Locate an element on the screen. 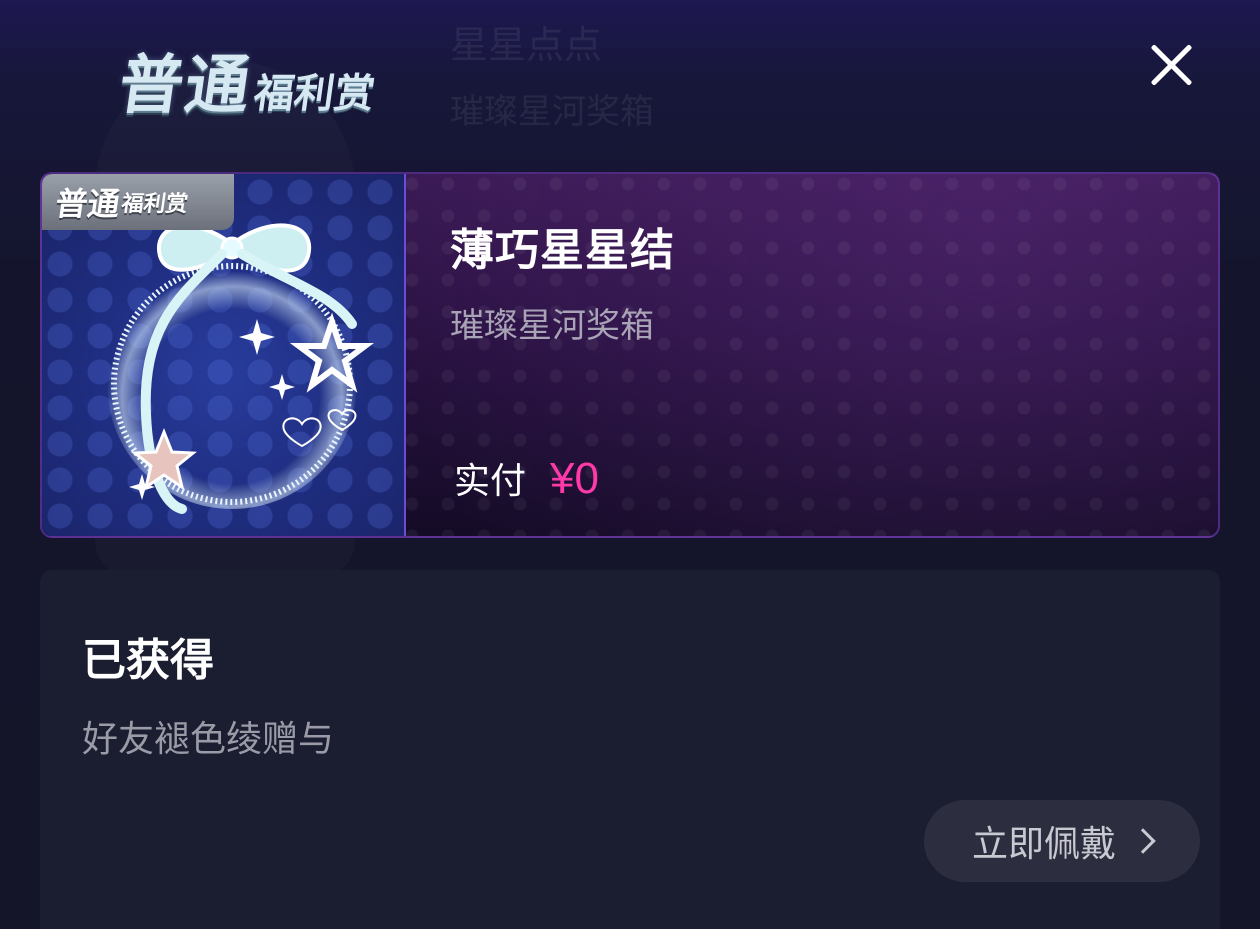 The height and width of the screenshot is (929, 1260). price-row: 实付 ¥0 is located at coordinates (526, 478).